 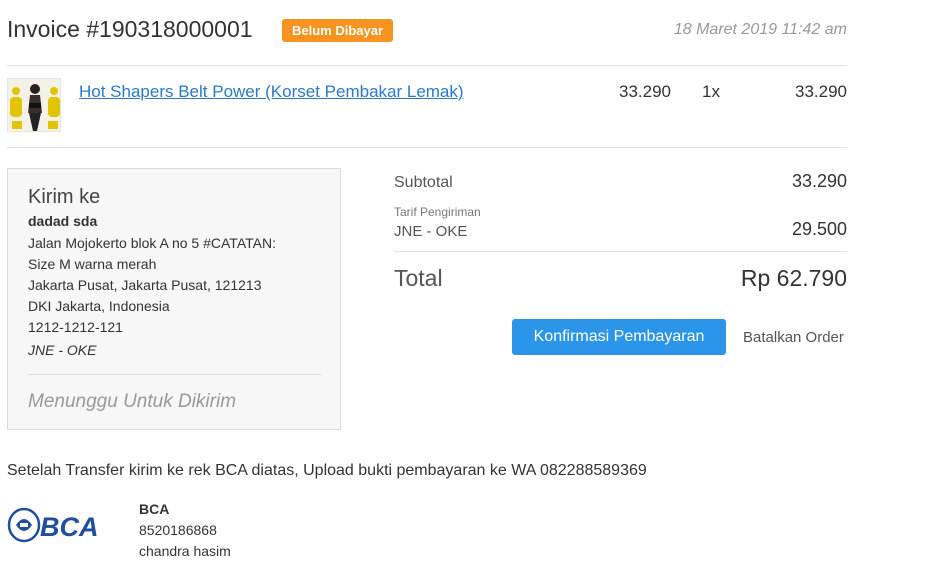 I want to click on shipping-fee-label: Tarif Pengiriman, so click(x=437, y=212).